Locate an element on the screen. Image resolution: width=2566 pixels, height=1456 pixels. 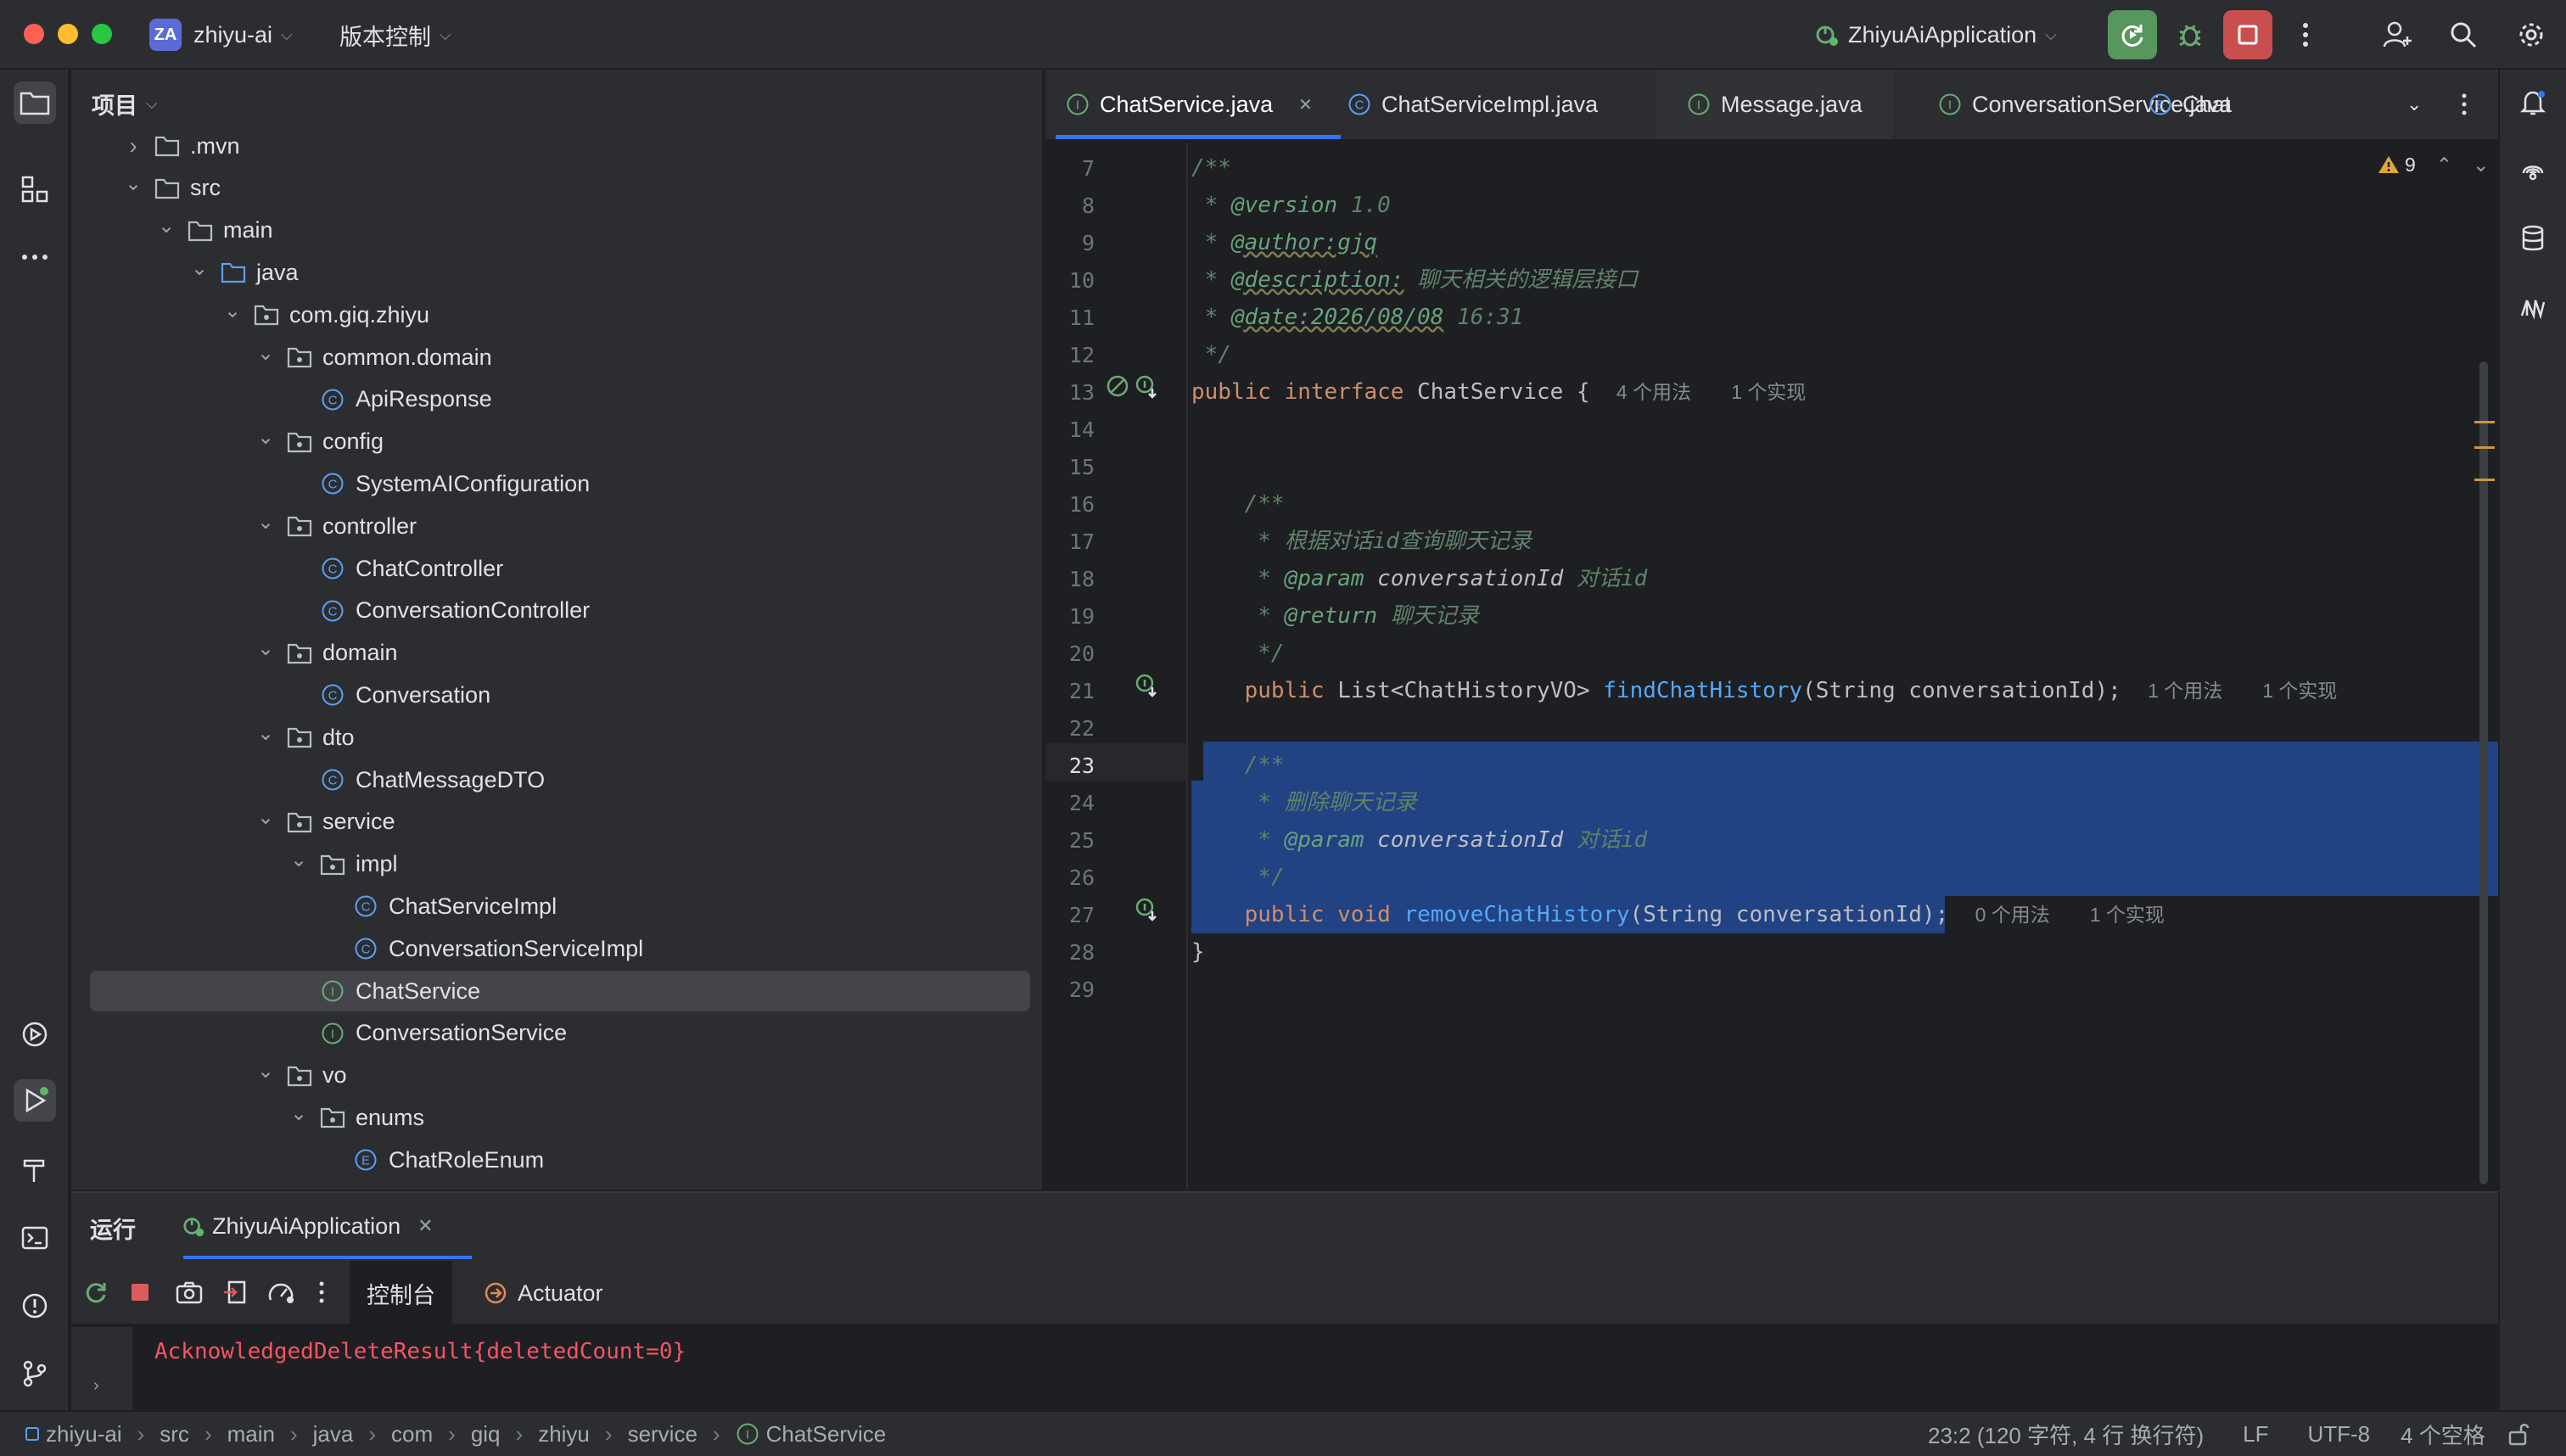
exit-button is located at coordinates (235, 1292).